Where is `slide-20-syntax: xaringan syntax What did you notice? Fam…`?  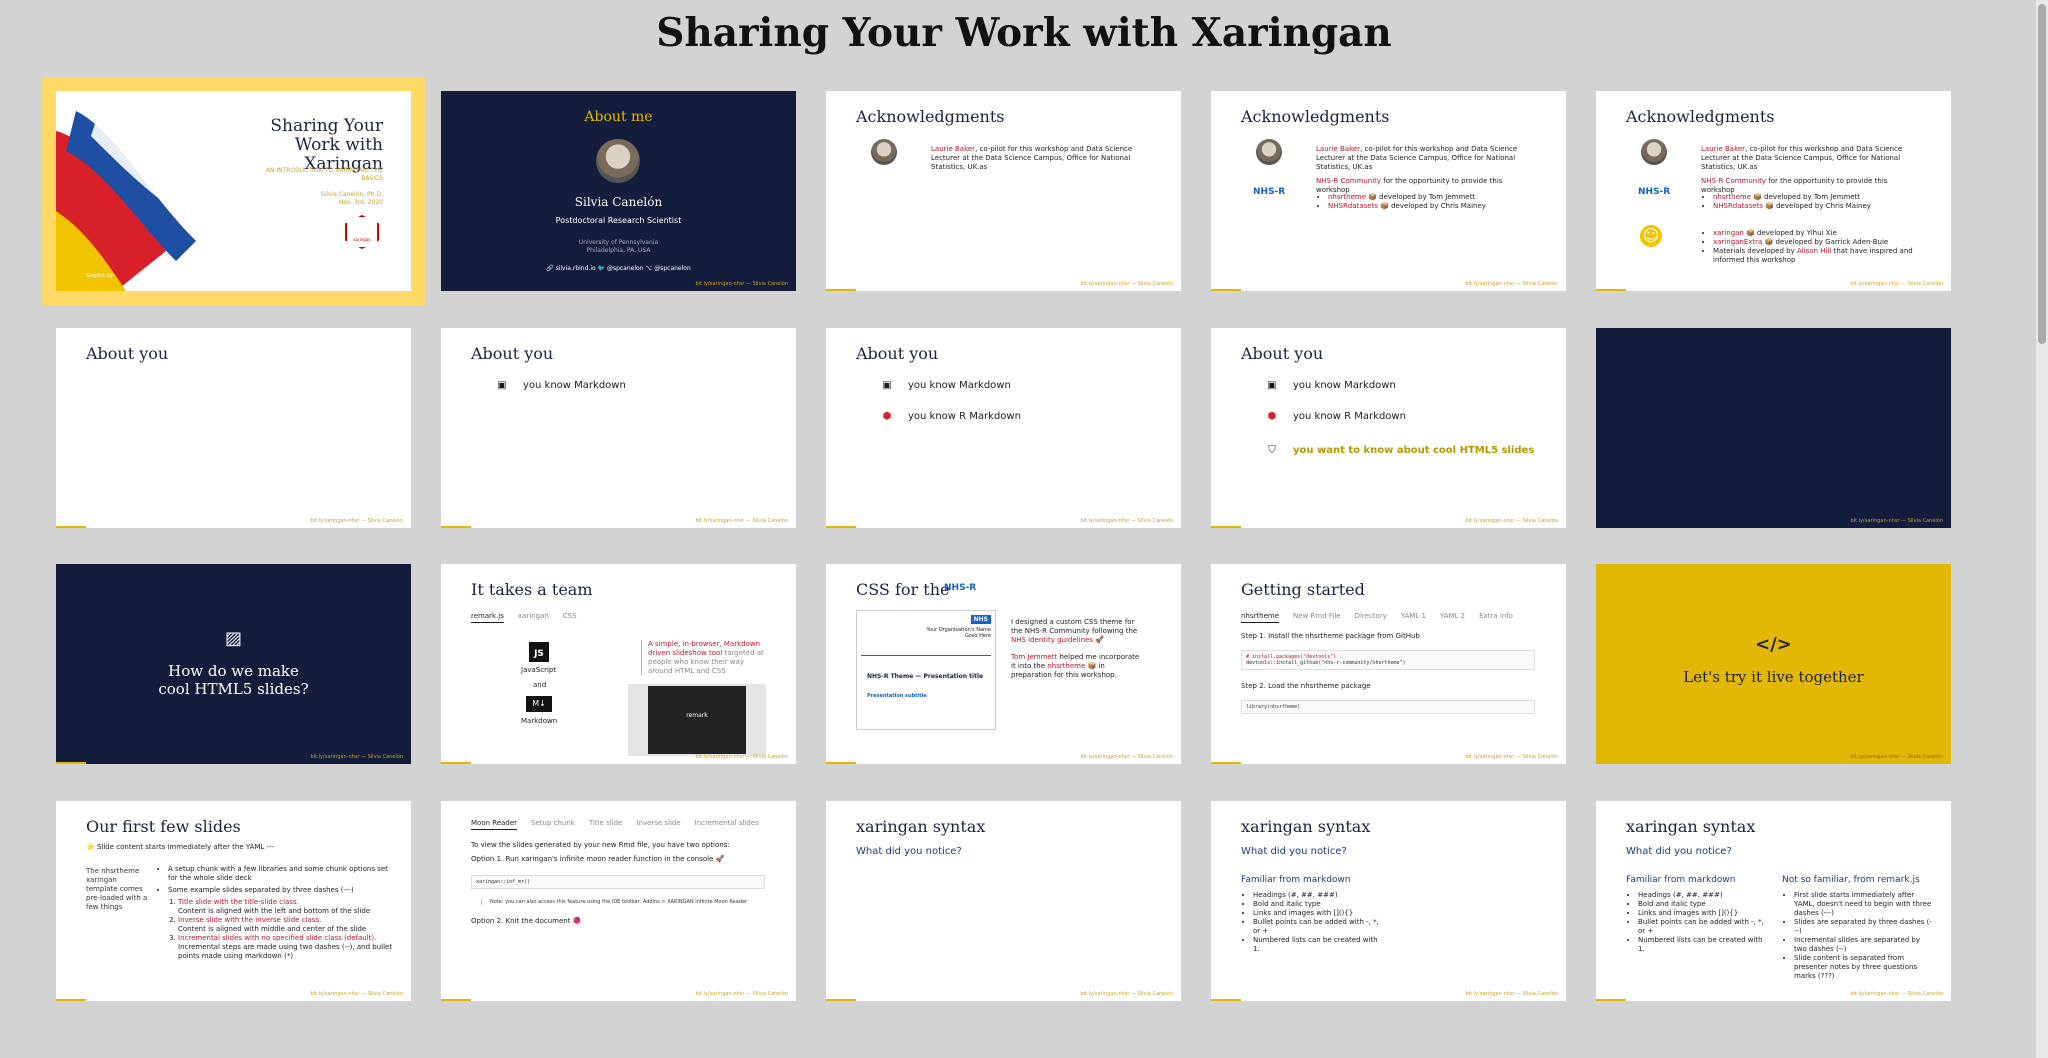
slide-20-syntax: xaringan syntax What did you notice? Fam… is located at coordinates (1773, 901).